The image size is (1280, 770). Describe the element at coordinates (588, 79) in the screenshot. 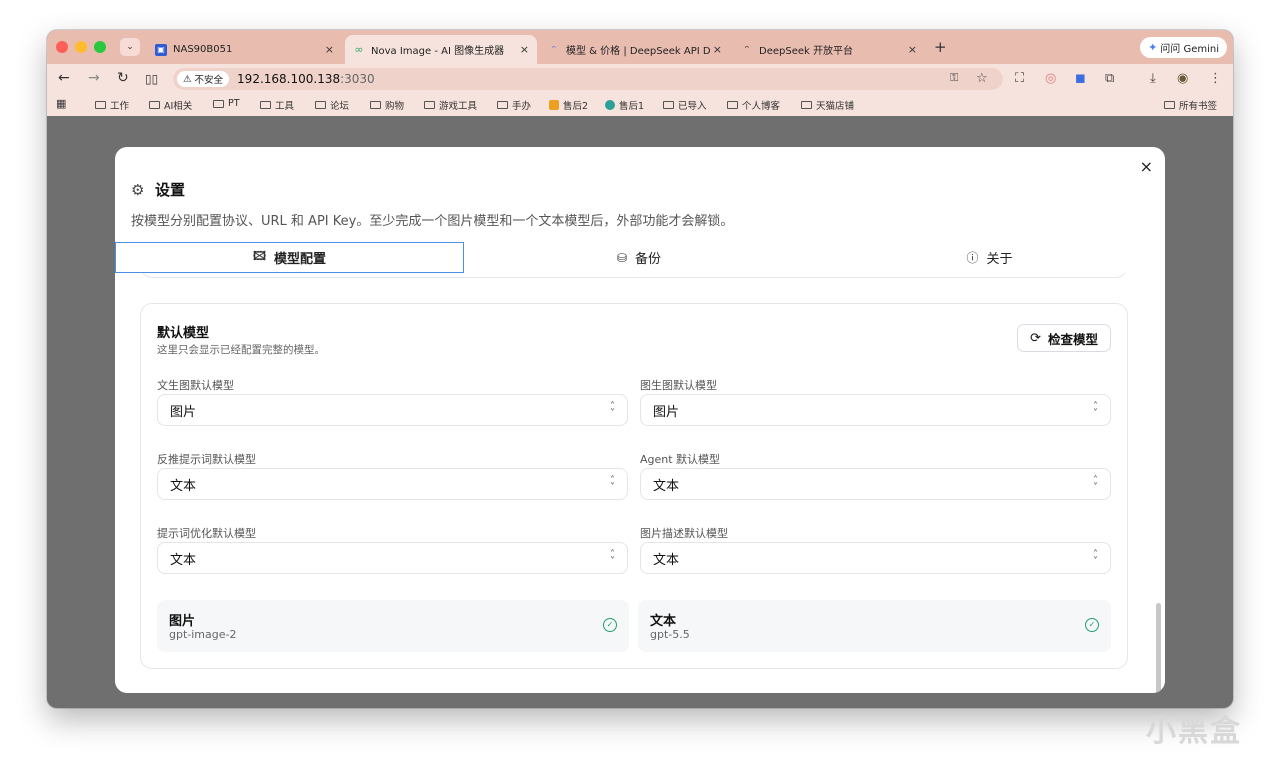

I see `address-bar: ⚠ 不安全 192.168.100.138:3030` at that location.